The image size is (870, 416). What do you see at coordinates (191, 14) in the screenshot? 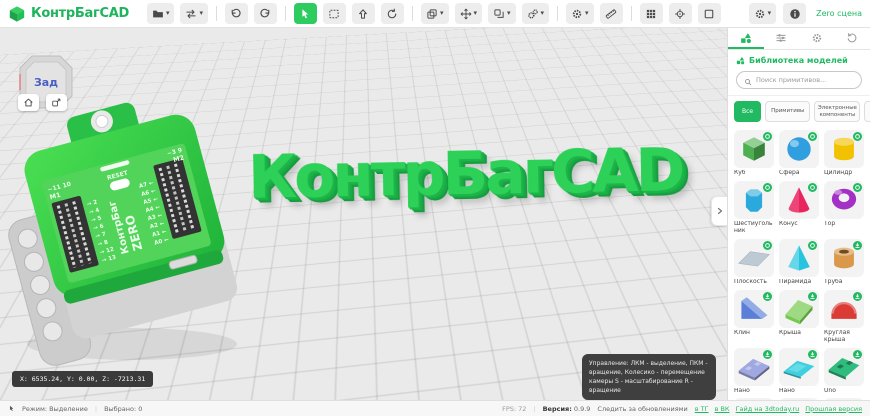
I see `swap-arrows-icon` at bounding box center [191, 14].